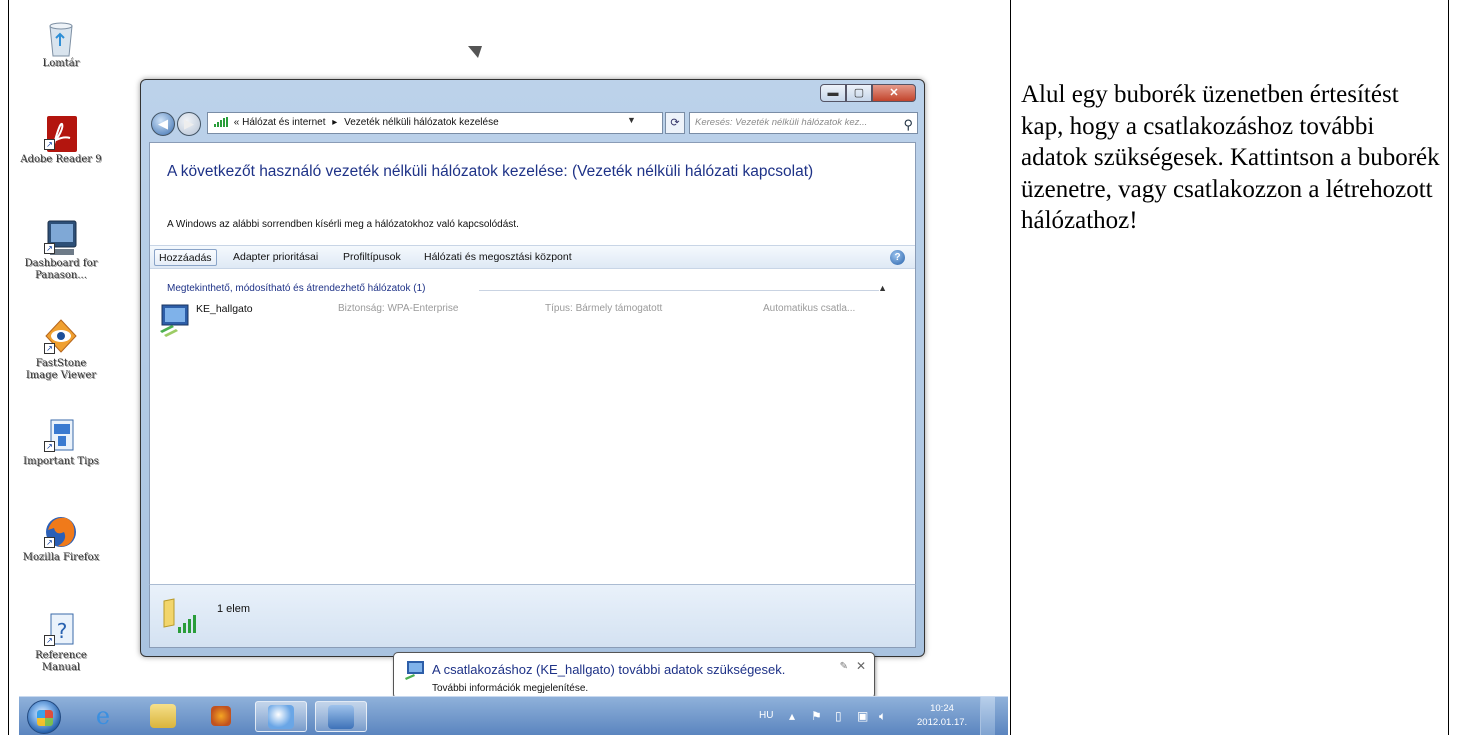  I want to click on firefox-icon: ↗, so click(61, 530).